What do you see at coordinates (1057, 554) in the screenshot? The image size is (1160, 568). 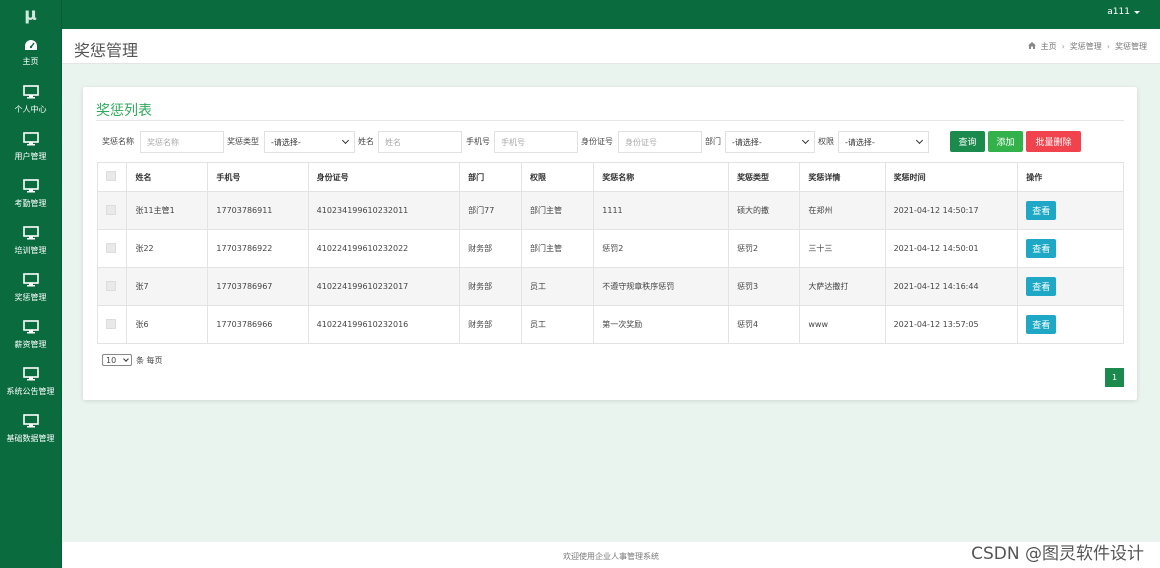 I see `watermark: CSDN @图灵软件设计` at bounding box center [1057, 554].